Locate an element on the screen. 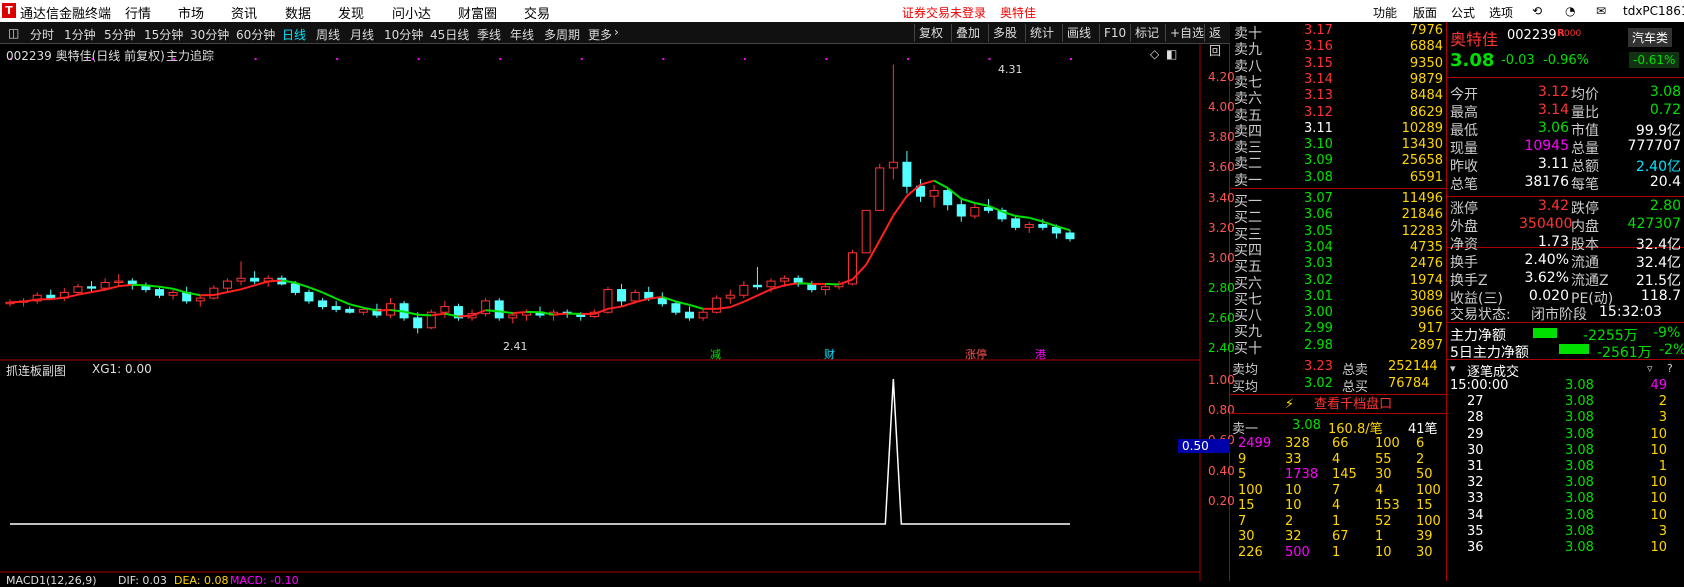 The image size is (1684, 587). ask-row: 卖三3.1013430 is located at coordinates (1338, 145).